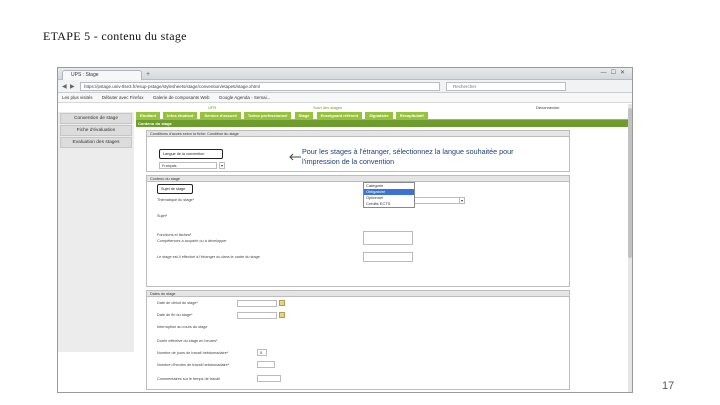 This screenshot has width=720, height=405. What do you see at coordinates (181, 97) in the screenshot?
I see `bookmark-item: Galerie de composants Web` at bounding box center [181, 97].